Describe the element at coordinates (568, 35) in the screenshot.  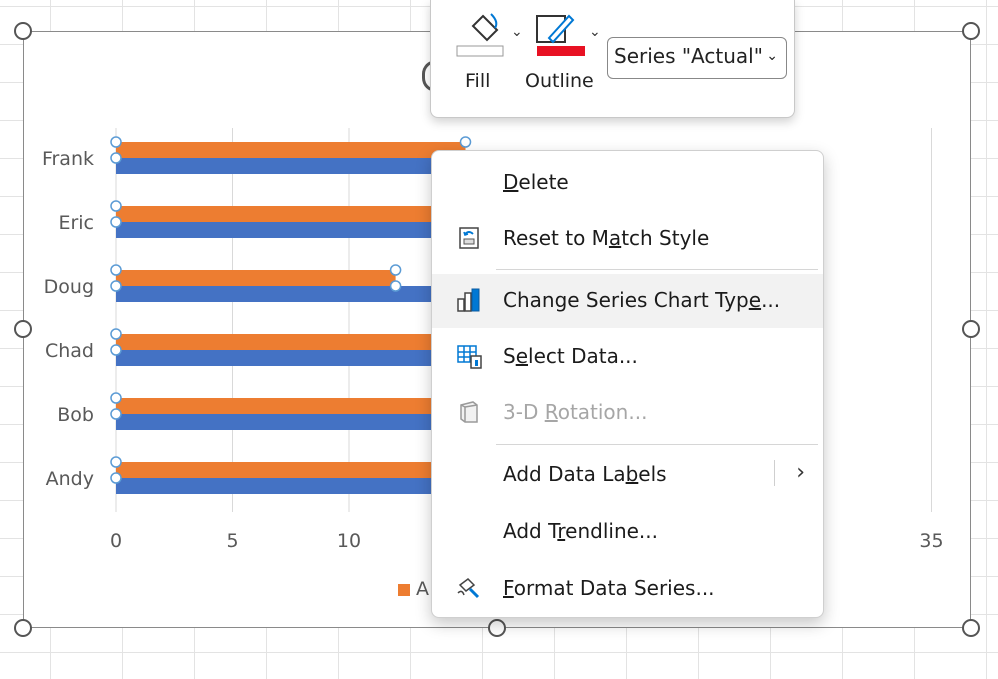
I see `pen-outline-icon: ⌄` at that location.